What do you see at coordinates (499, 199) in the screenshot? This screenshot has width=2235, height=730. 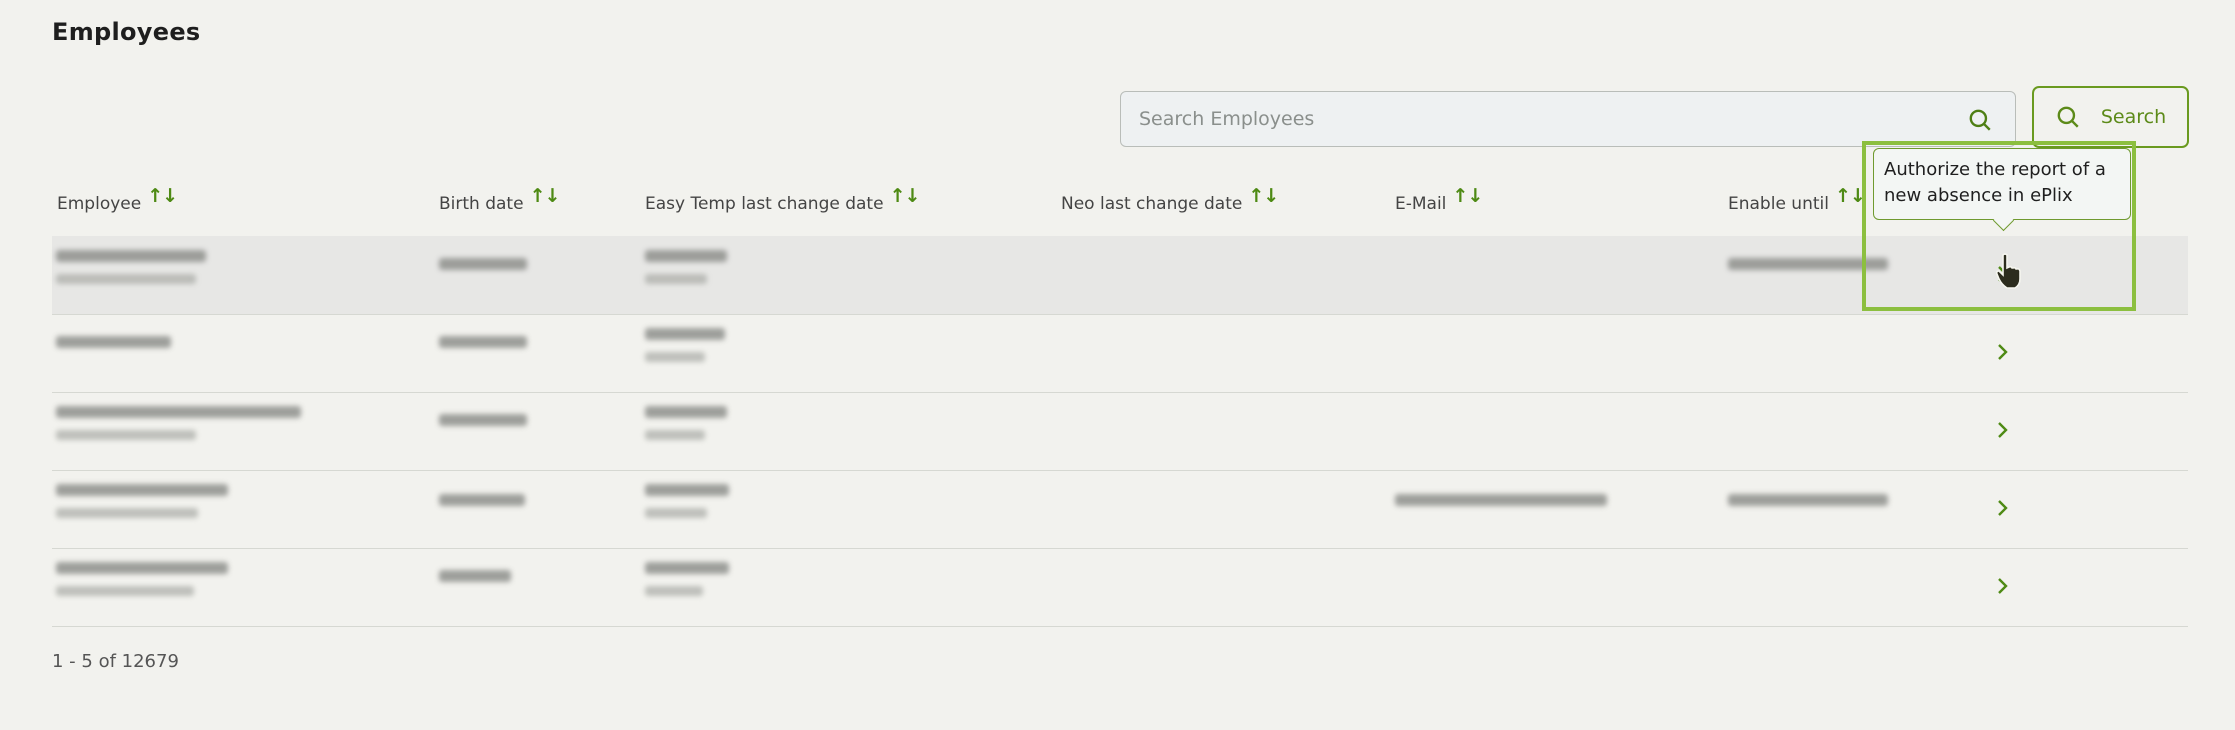 I see `column-header-birth-date: Birth date ↑↓` at bounding box center [499, 199].